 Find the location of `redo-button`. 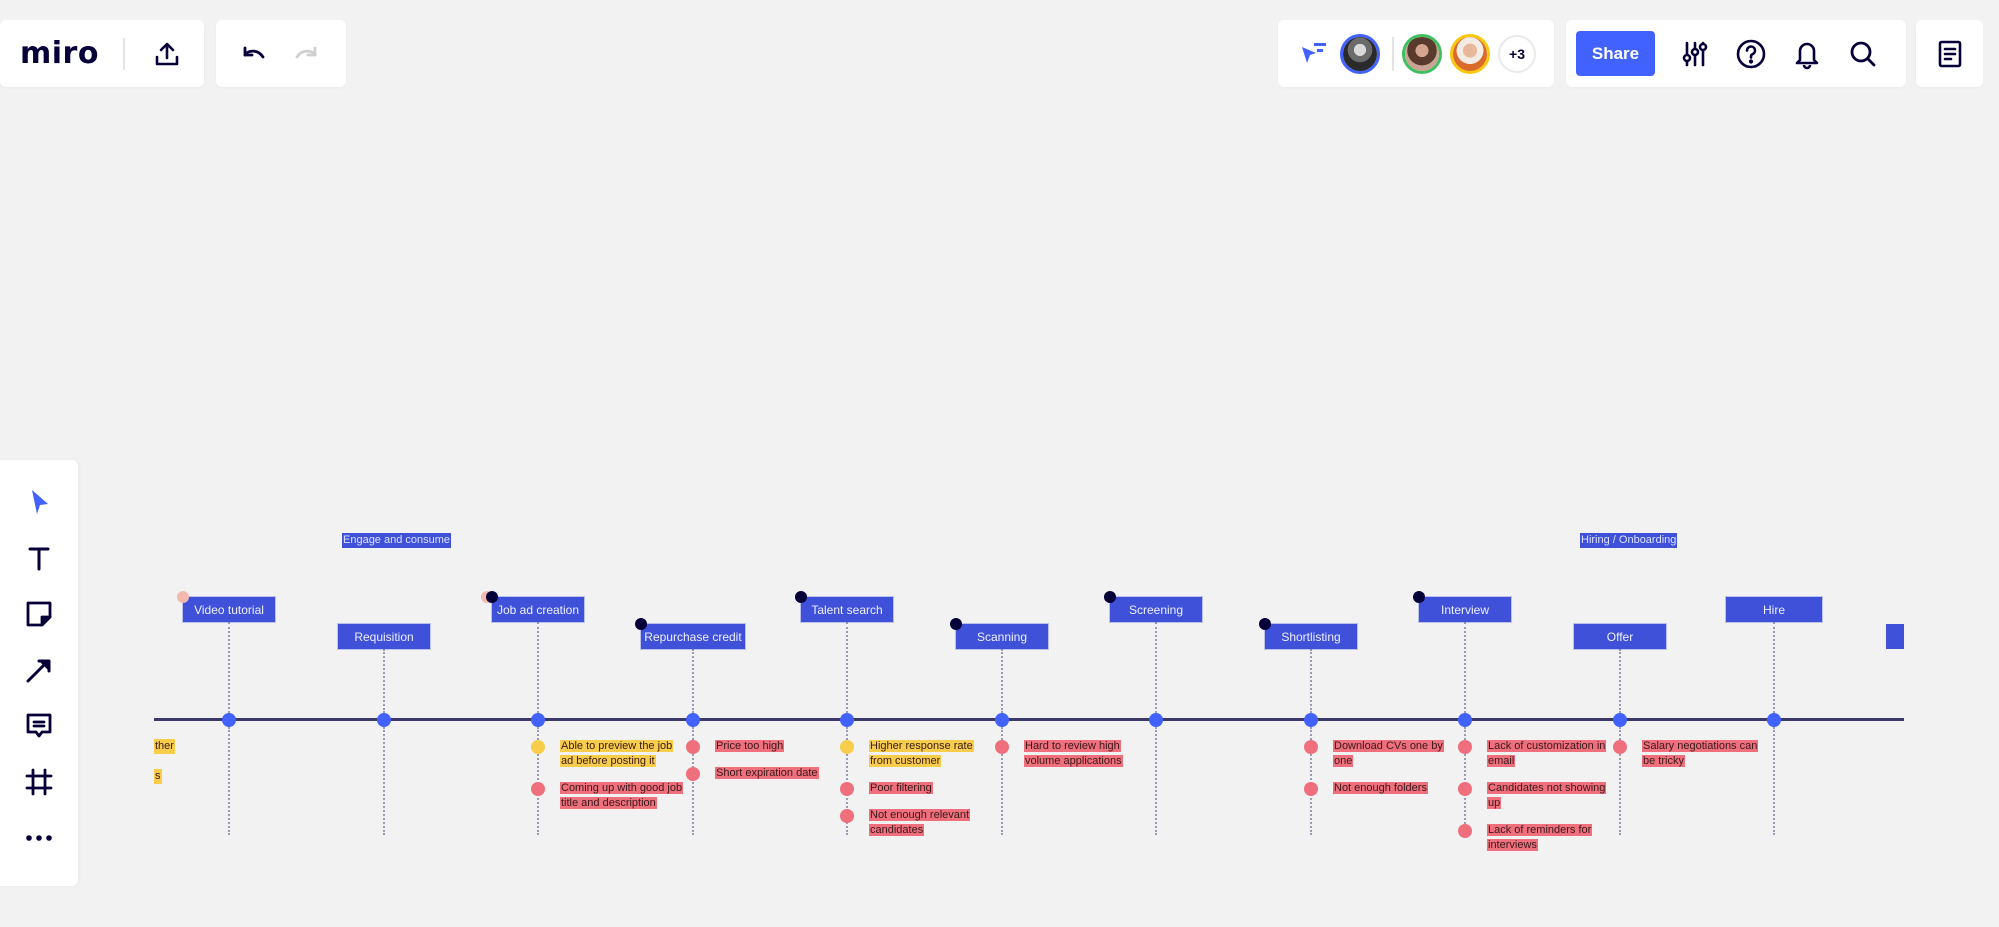

redo-button is located at coordinates (306, 54).